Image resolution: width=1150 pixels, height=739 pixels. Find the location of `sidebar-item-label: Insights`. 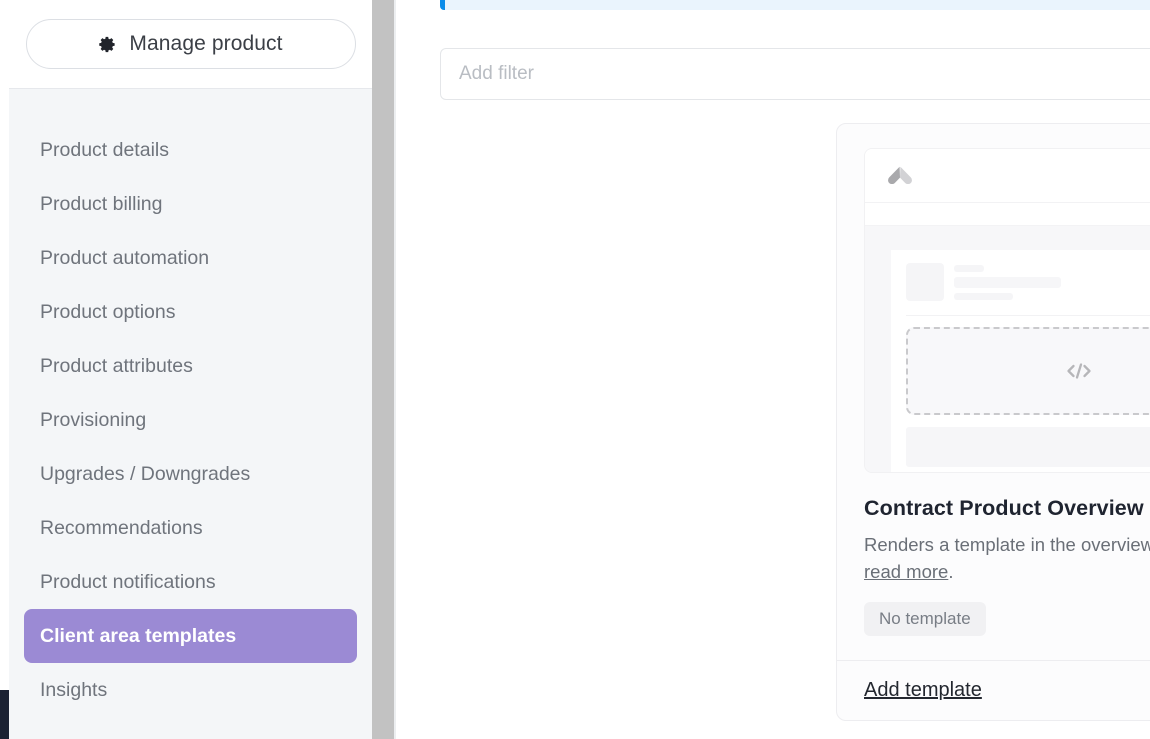

sidebar-item-label: Insights is located at coordinates (74, 689).